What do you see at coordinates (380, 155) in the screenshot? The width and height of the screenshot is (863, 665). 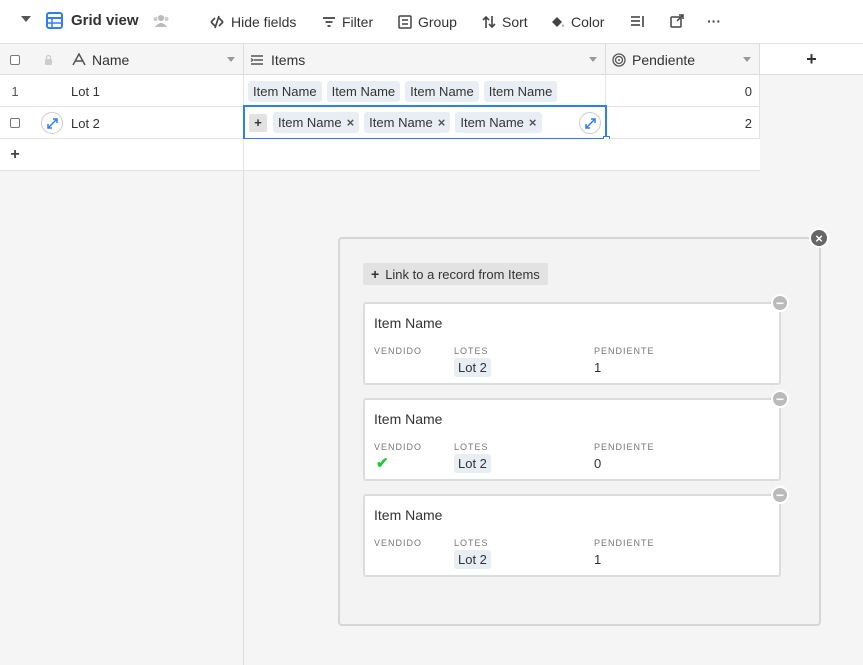 I see `add-row: +` at bounding box center [380, 155].